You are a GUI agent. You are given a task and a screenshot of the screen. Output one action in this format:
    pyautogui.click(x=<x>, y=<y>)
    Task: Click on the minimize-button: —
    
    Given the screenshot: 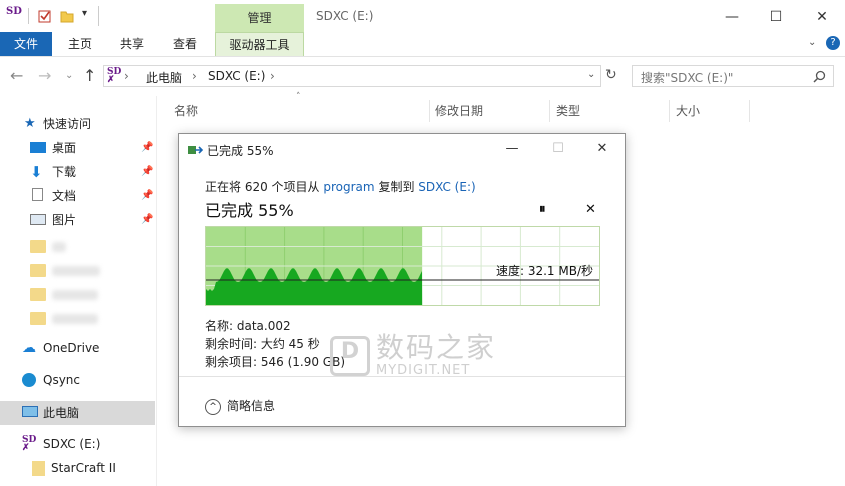 What is the action you would take?
    pyautogui.click(x=732, y=17)
    